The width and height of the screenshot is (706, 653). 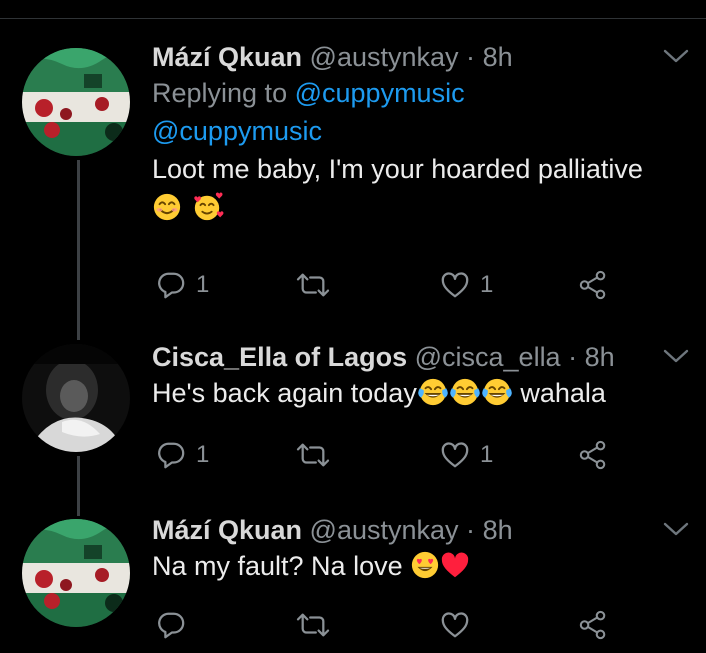 What do you see at coordinates (387, 625) in the screenshot?
I see `action-bar` at bounding box center [387, 625].